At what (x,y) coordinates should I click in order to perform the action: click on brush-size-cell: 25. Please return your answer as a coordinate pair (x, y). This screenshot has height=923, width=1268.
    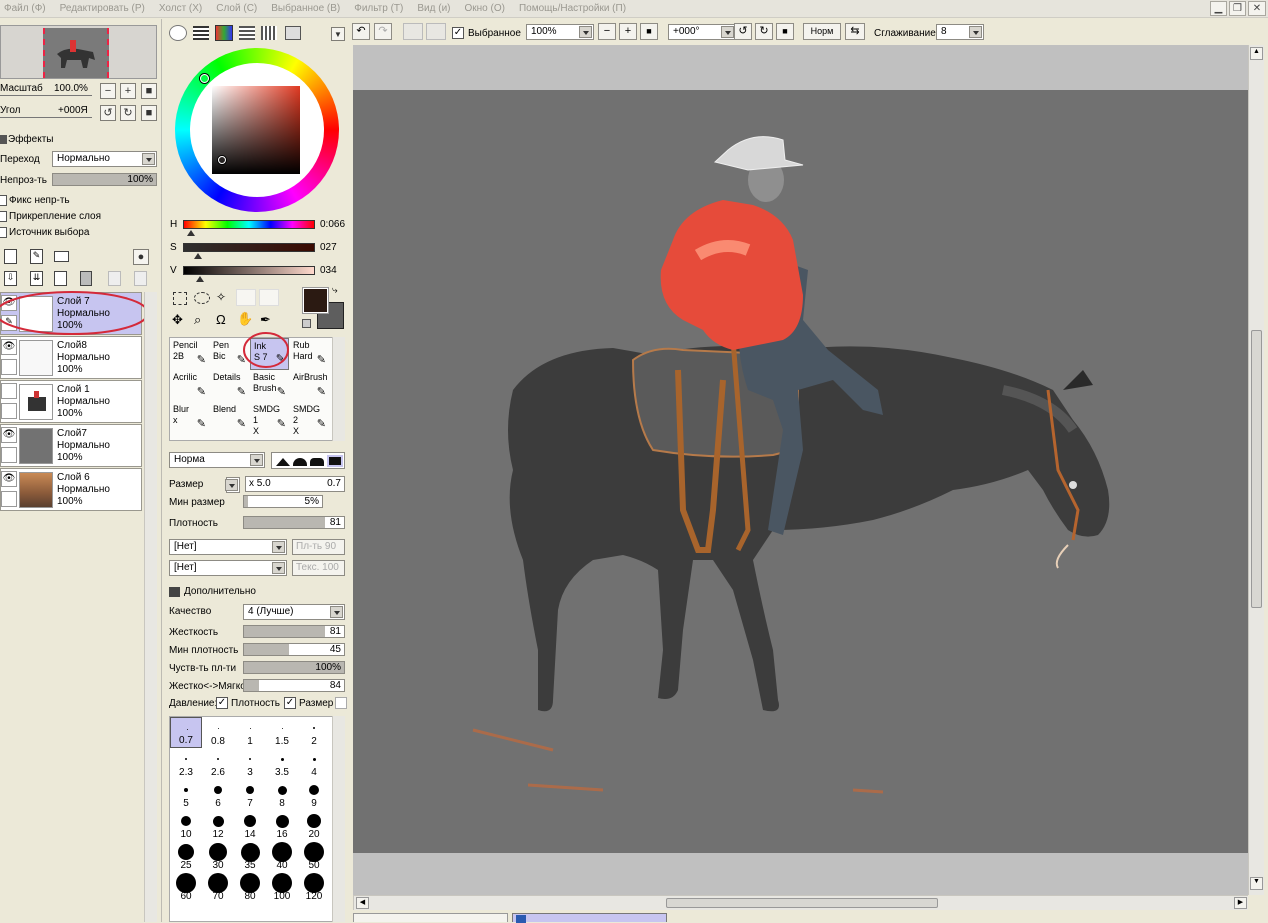
    Looking at the image, I should click on (186, 856).